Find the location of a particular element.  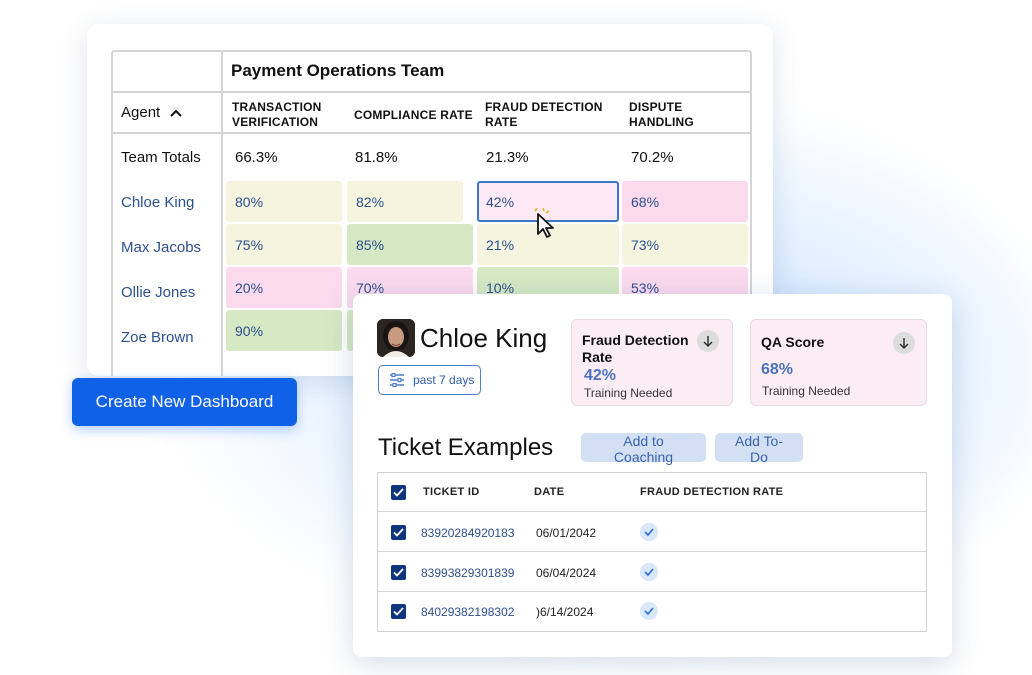

period-label: past 7 days is located at coordinates (444, 380).